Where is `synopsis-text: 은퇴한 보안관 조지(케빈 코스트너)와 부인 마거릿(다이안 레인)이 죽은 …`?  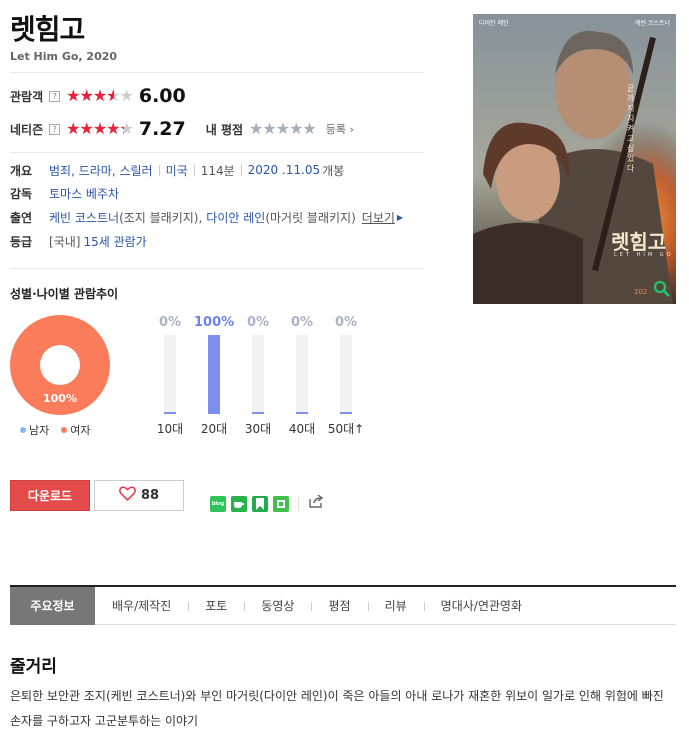
synopsis-text: 은퇴한 보안관 조지(케빈 코스트너)와 부인 마거릿(다이안 레인)이 죽은 … is located at coordinates (337, 708).